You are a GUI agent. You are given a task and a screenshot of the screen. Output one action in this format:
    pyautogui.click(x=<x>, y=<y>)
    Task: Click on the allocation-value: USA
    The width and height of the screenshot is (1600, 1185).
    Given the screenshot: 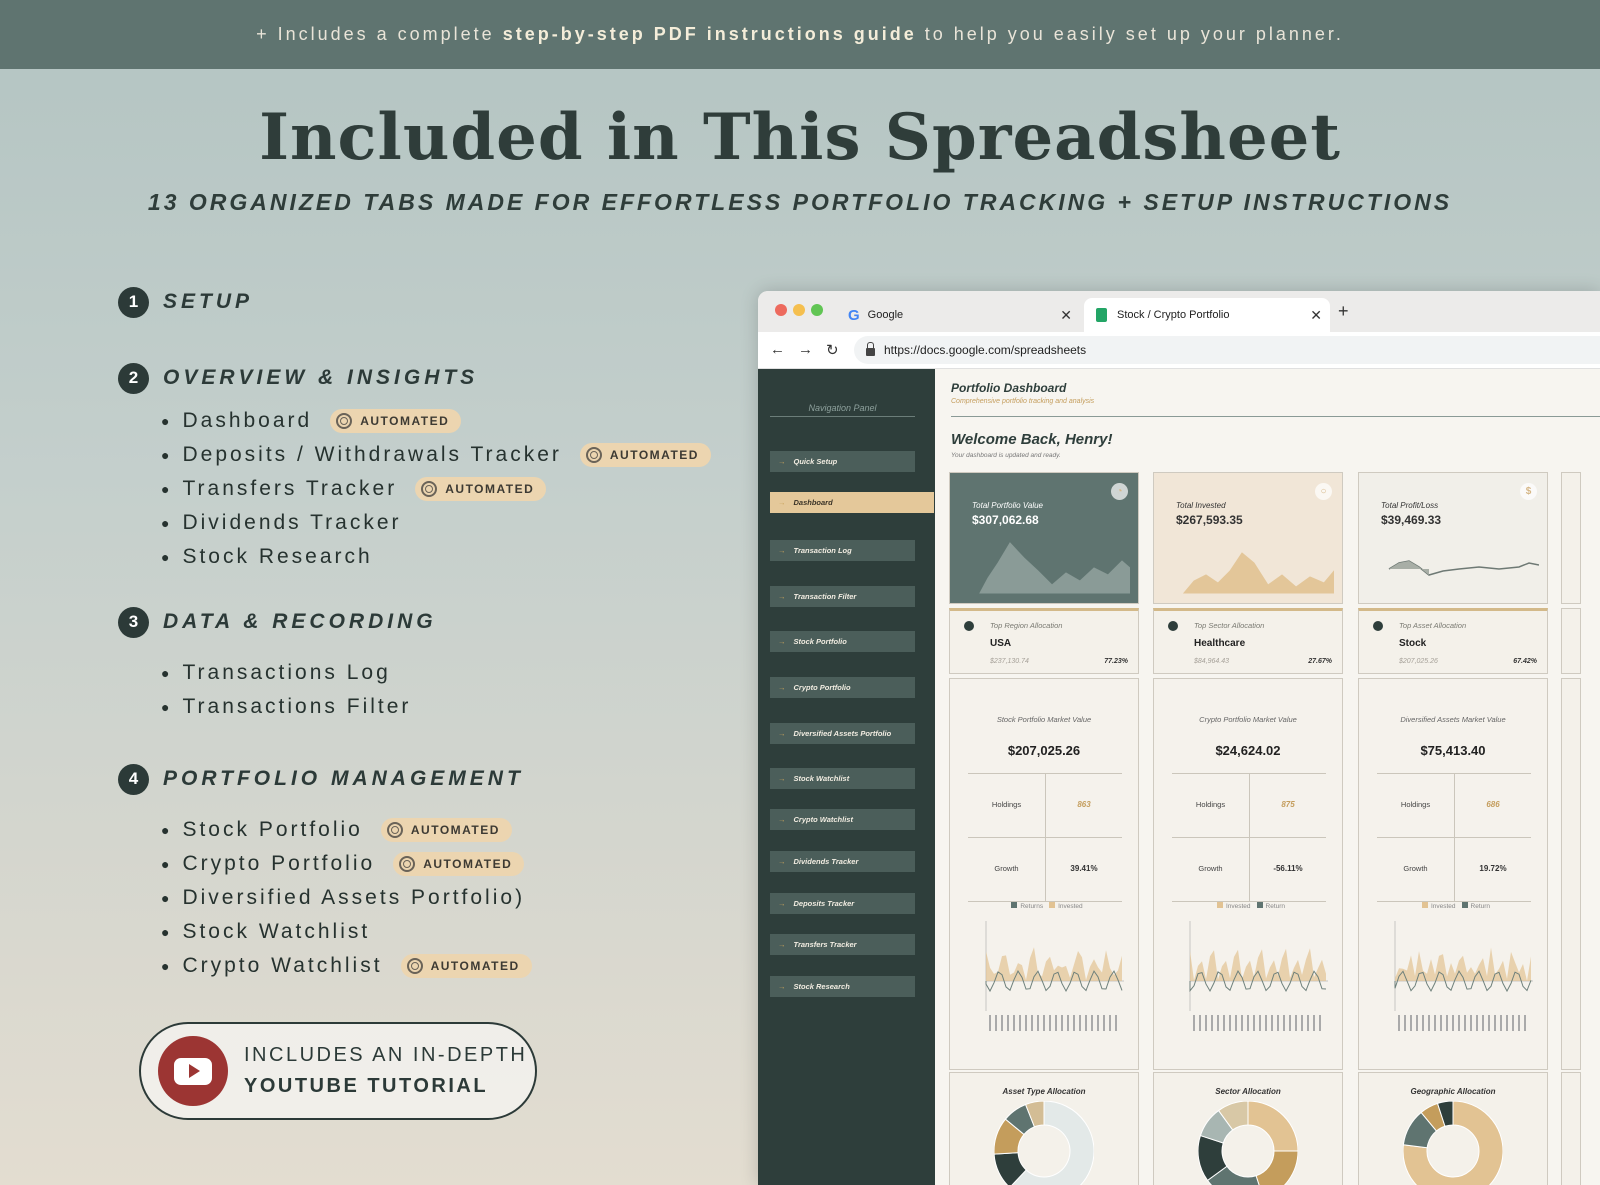 What is the action you would take?
    pyautogui.click(x=1001, y=643)
    